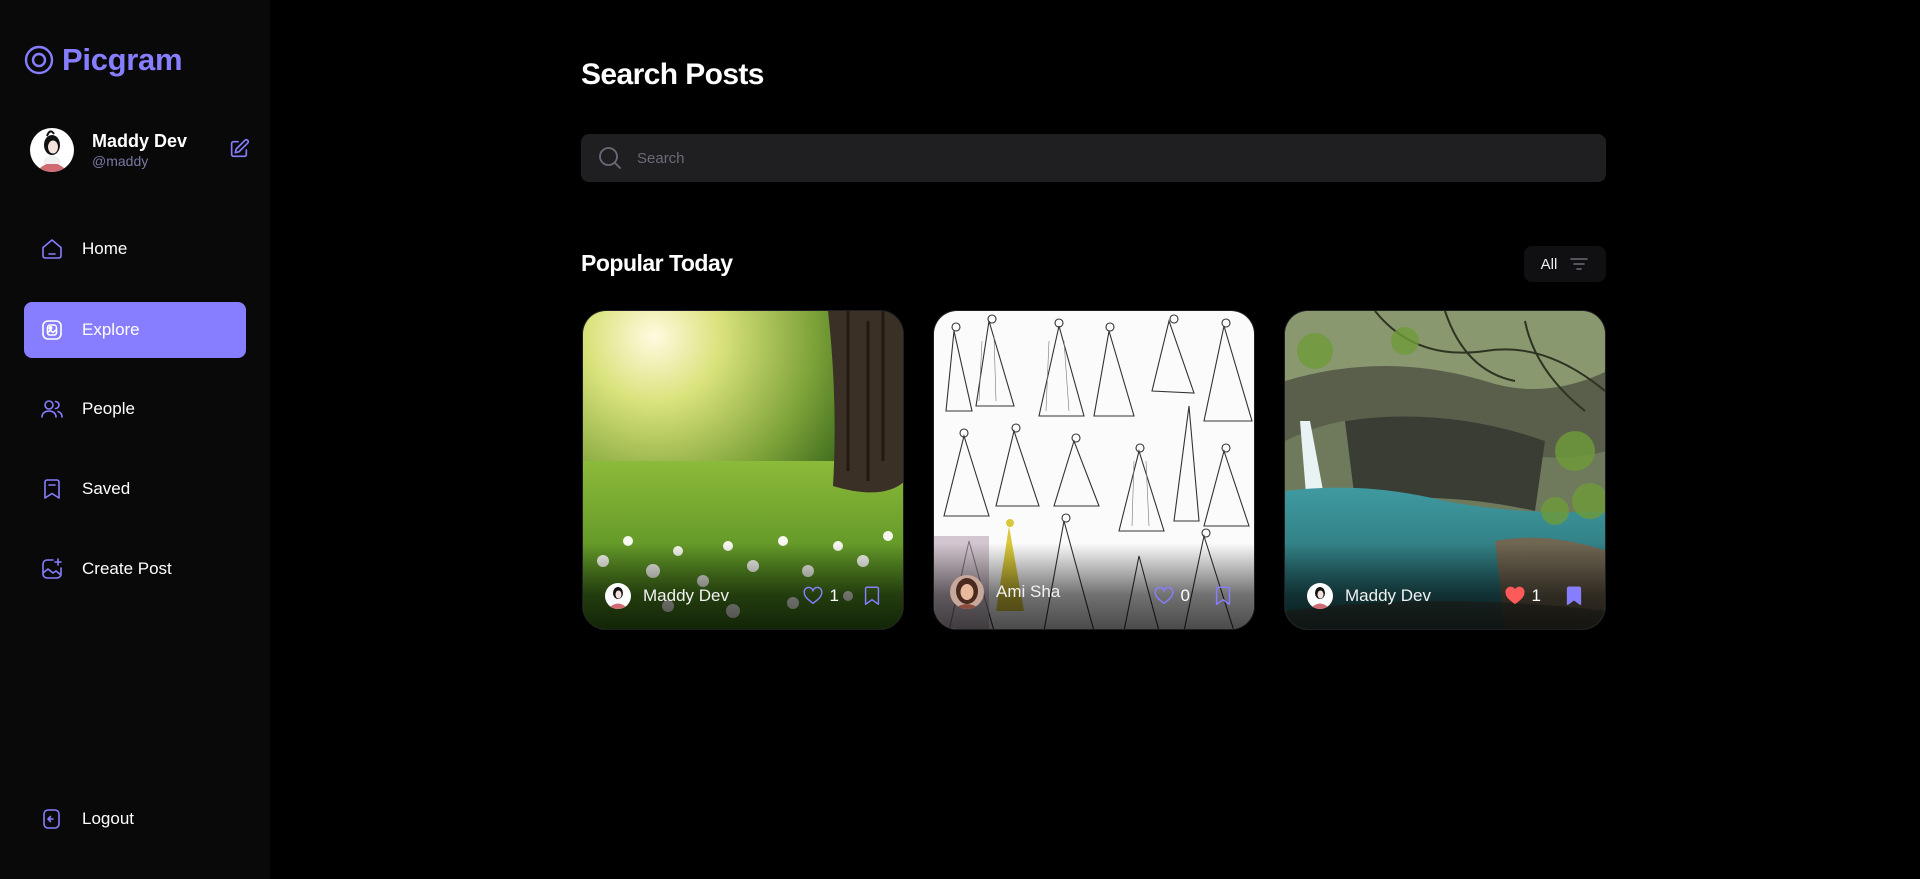 The image size is (1920, 879). I want to click on profile-card: Maddy Dev @maddy, so click(140, 150).